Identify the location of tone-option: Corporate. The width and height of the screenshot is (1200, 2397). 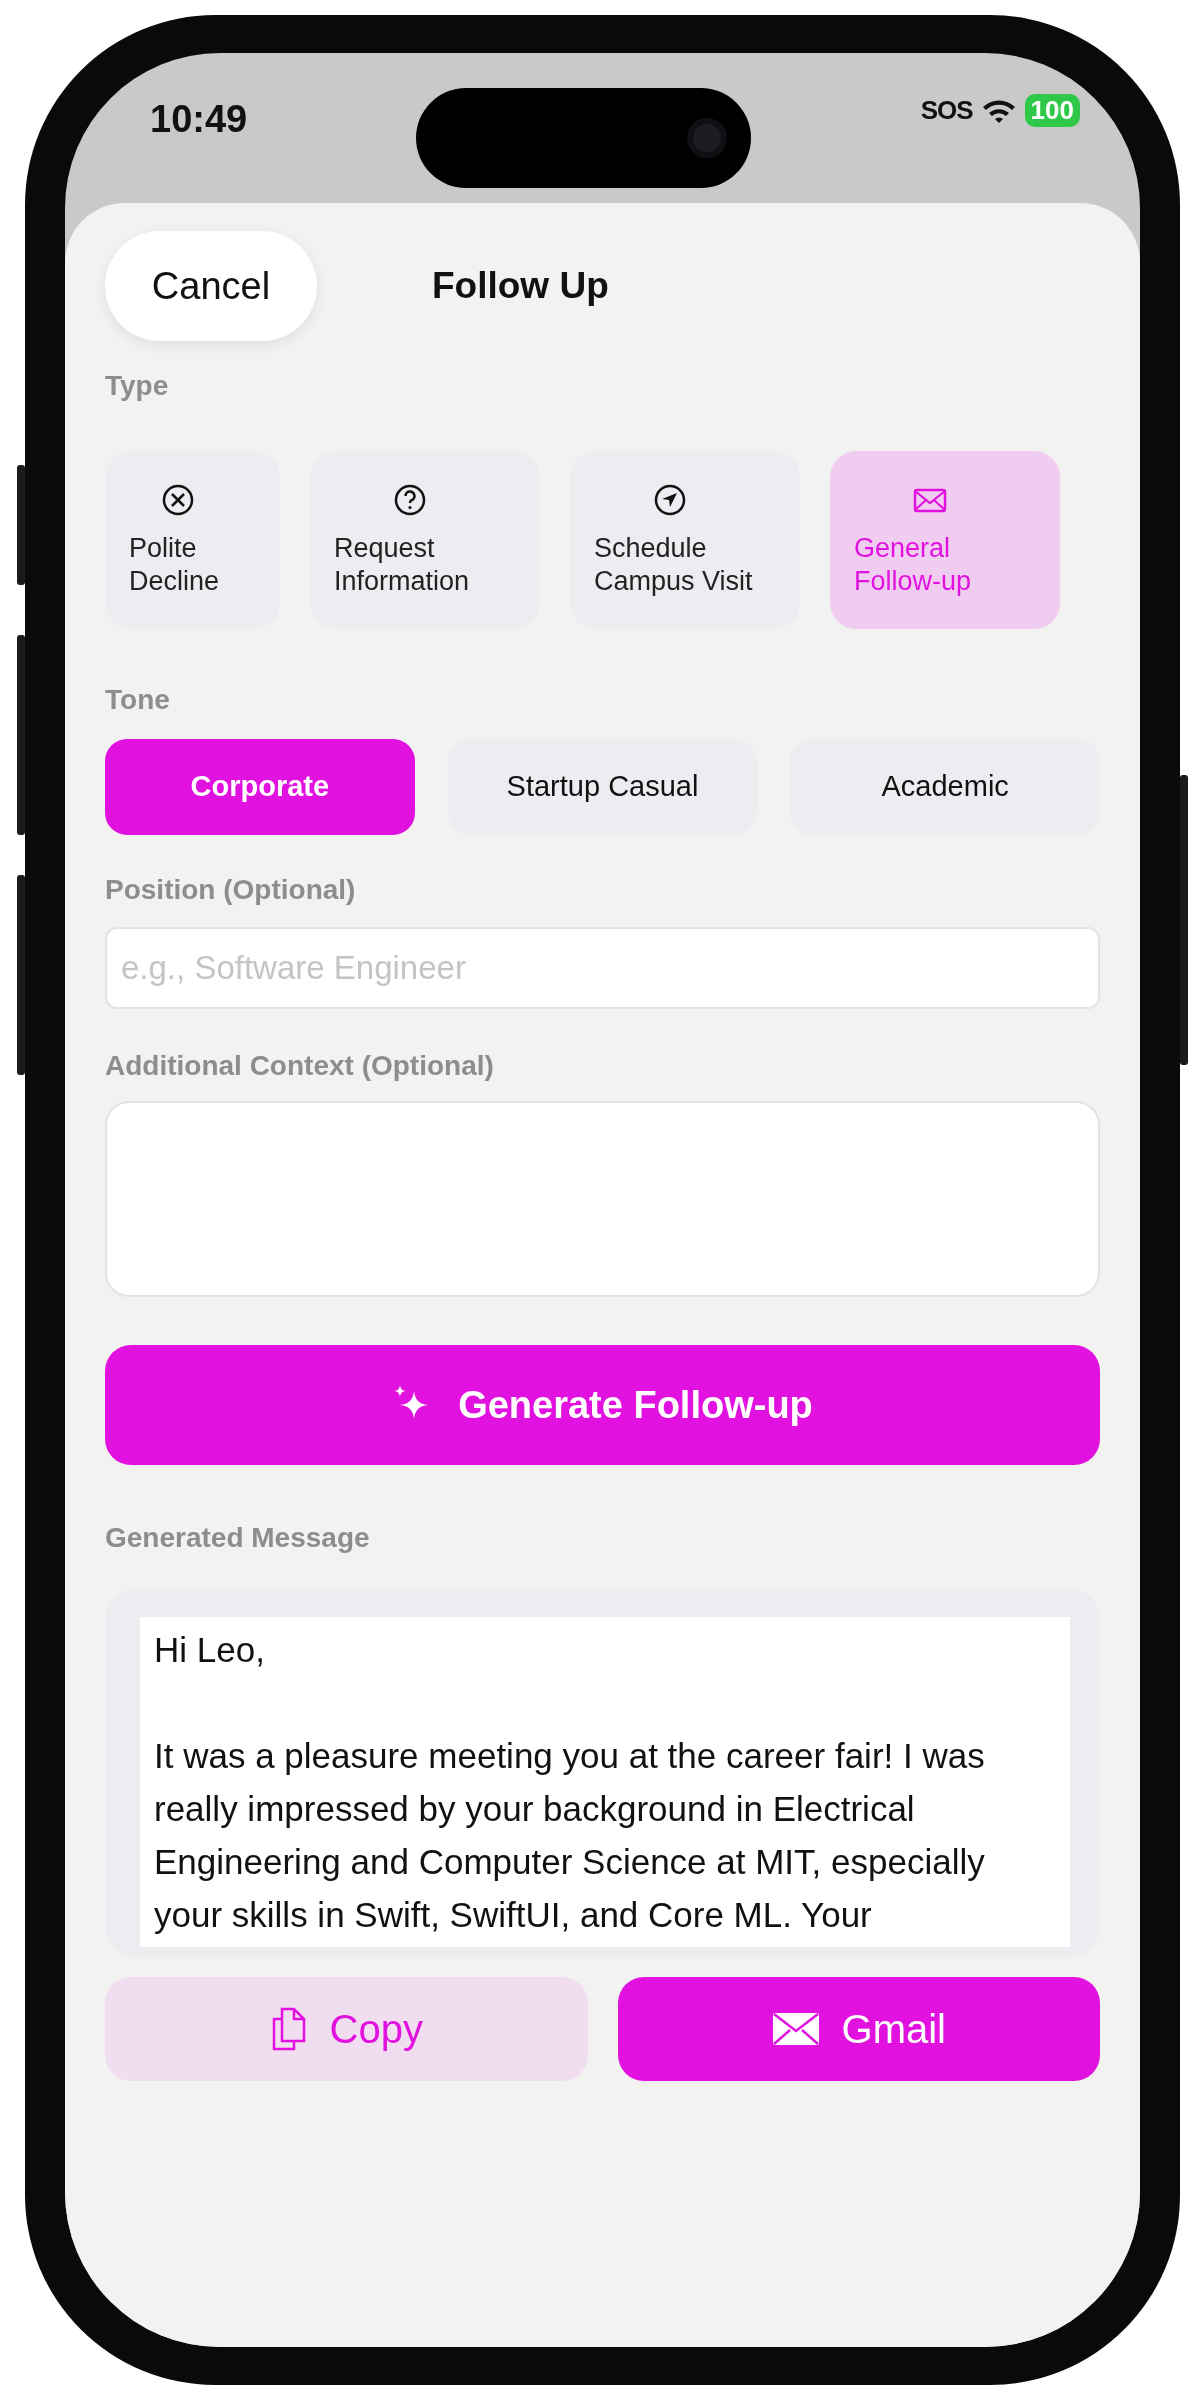
(260, 787).